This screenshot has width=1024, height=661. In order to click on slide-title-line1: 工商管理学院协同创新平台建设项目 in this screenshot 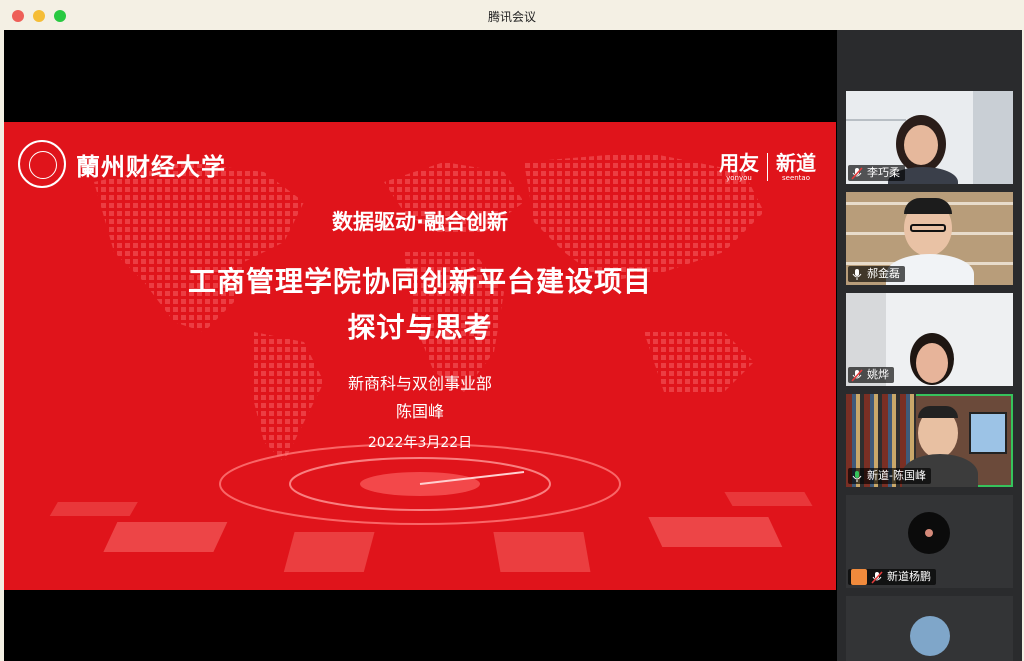, I will do `click(419, 281)`.